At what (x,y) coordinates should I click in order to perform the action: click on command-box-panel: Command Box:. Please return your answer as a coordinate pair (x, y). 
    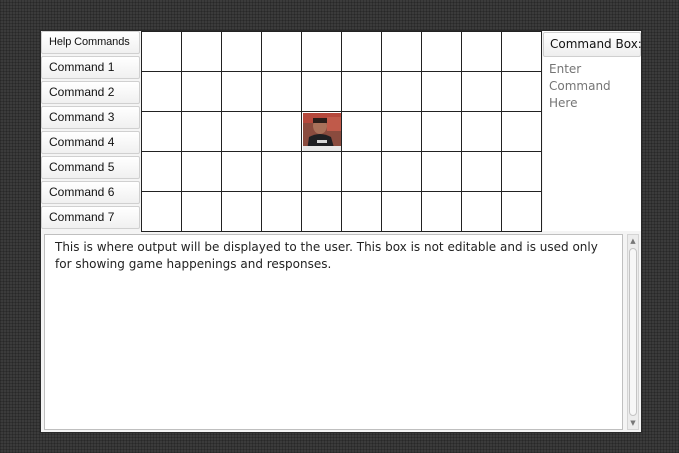
    Looking at the image, I should click on (592, 131).